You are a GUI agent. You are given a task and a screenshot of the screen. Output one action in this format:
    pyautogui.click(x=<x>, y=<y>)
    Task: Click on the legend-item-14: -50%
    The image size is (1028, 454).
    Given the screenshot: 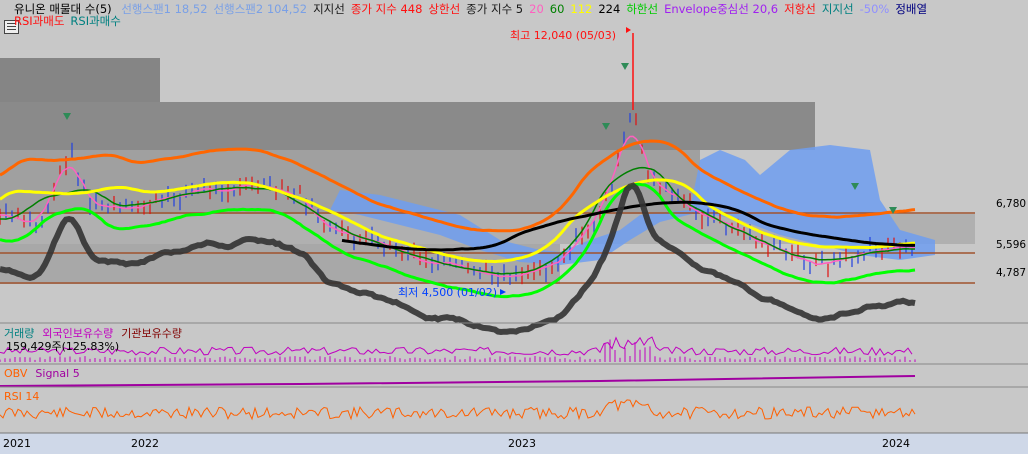 What is the action you would take?
    pyautogui.click(x=874, y=9)
    